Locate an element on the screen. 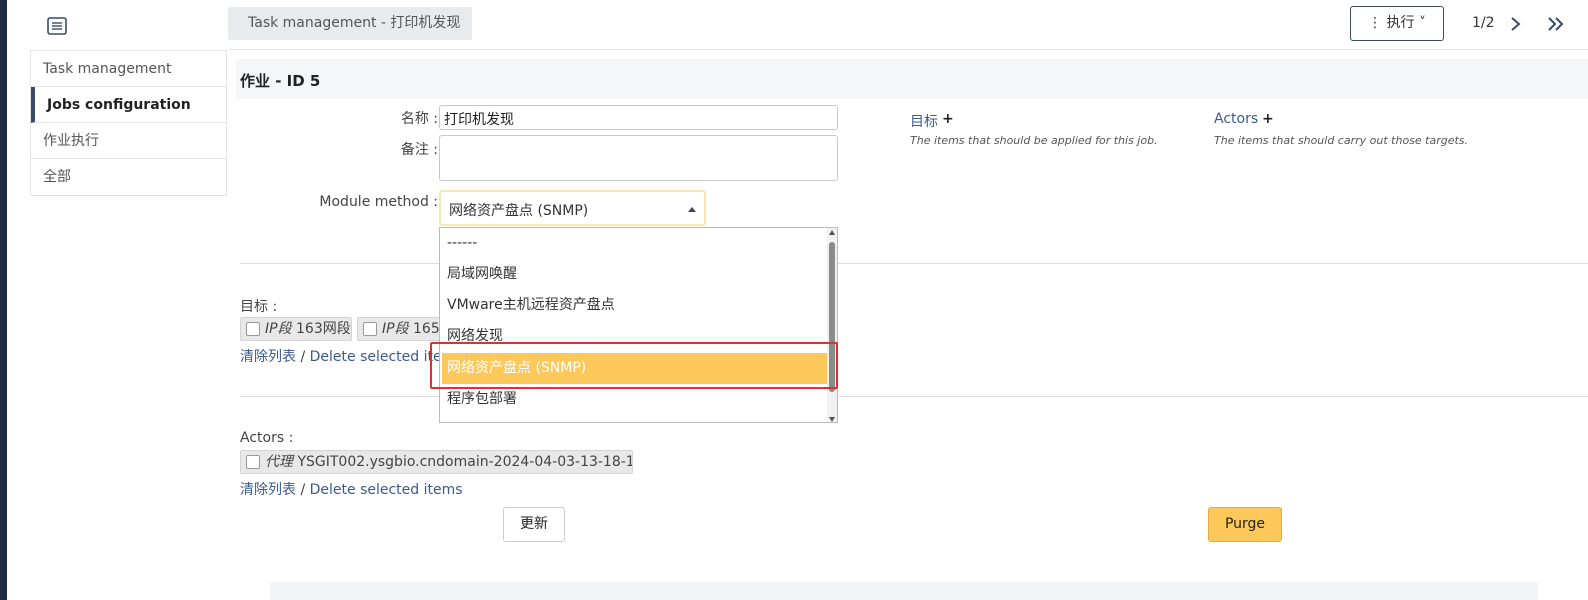 This screenshot has height=600, width=1588. option-wake-on-lan: 局域网唤醒 is located at coordinates (635, 274).